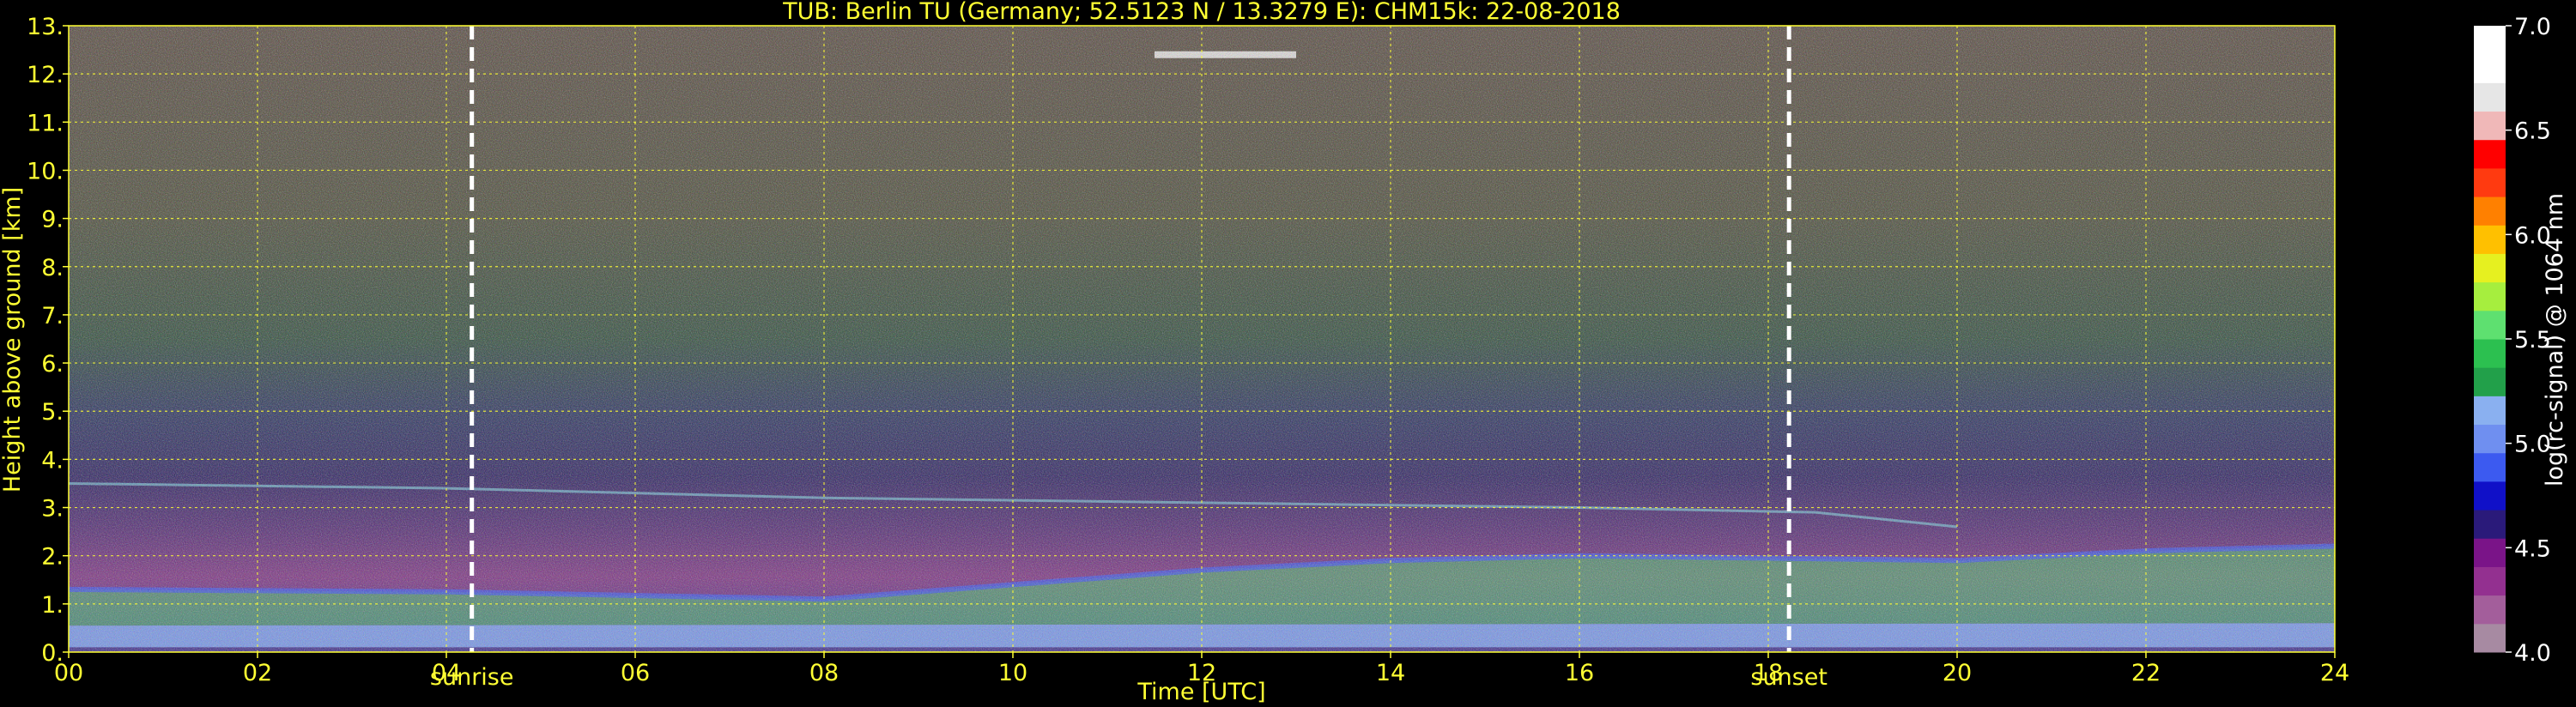 The image size is (2576, 707). Describe the element at coordinates (2512, 340) in the screenshot. I see `colorbar: 4.04.55.05.56.06.57.0` at that location.